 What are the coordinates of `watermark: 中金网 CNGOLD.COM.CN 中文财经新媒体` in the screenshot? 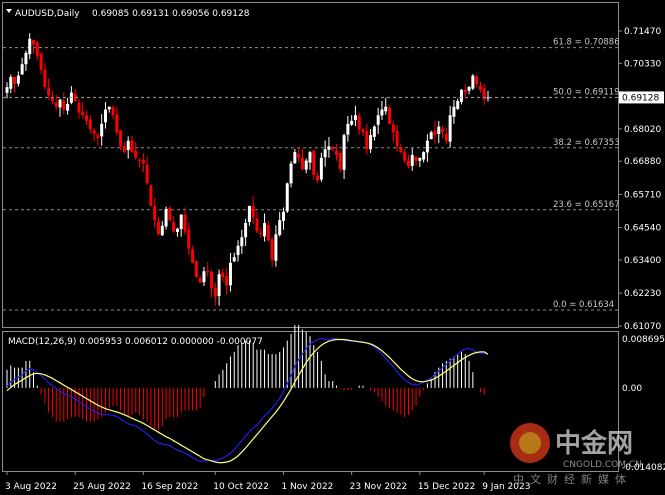 It's located at (576, 454).